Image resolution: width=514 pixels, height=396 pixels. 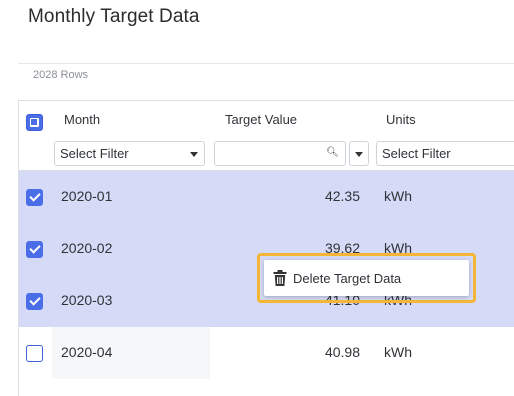 I want to click on units-filter-value: Select Filter, so click(x=416, y=153).